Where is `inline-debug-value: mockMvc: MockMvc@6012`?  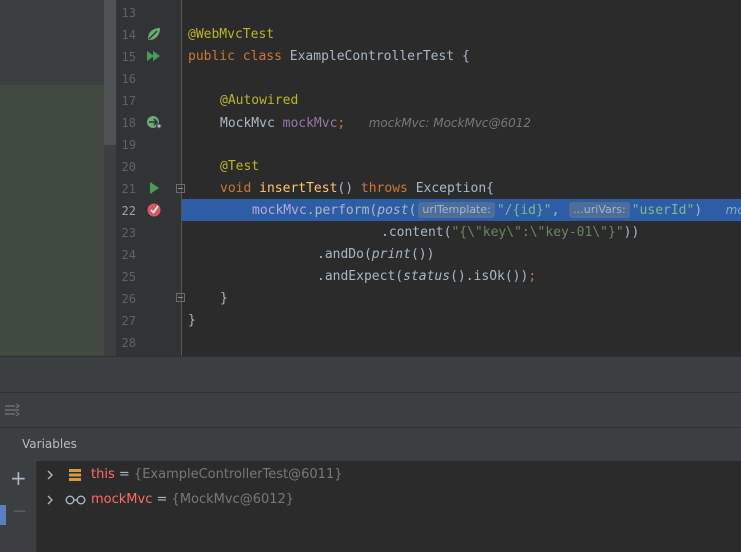 inline-debug-value: mockMvc: MockMvc@6012 is located at coordinates (450, 123).